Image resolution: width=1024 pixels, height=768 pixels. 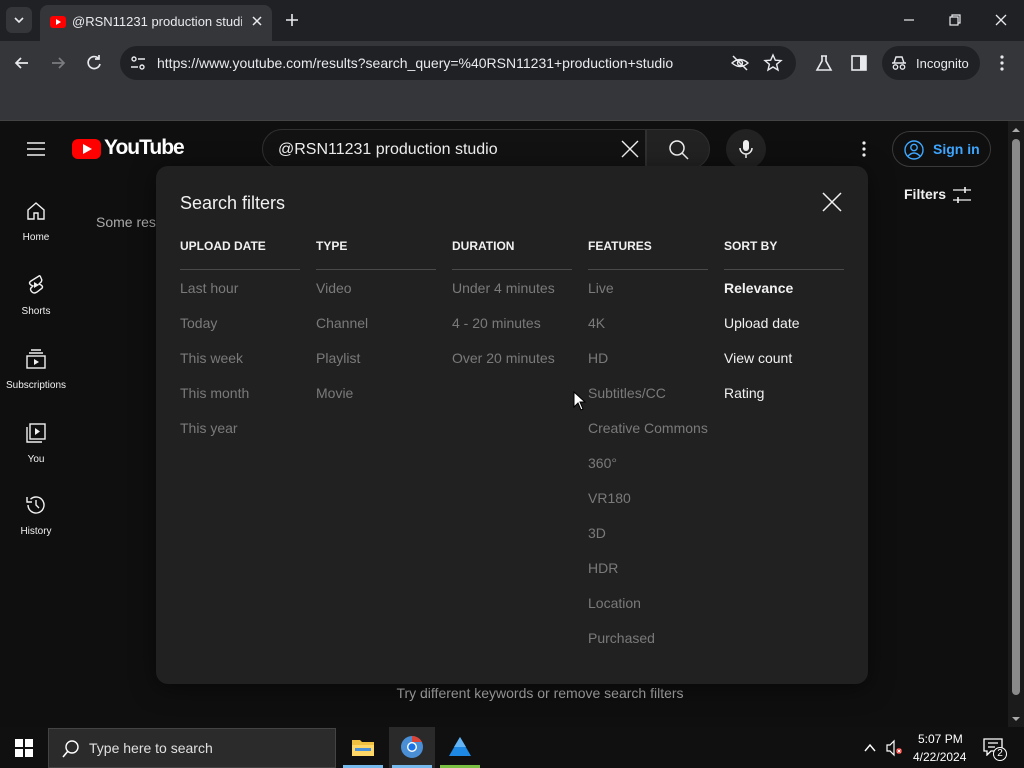 I want to click on filter-option: Location, so click(x=648, y=602).